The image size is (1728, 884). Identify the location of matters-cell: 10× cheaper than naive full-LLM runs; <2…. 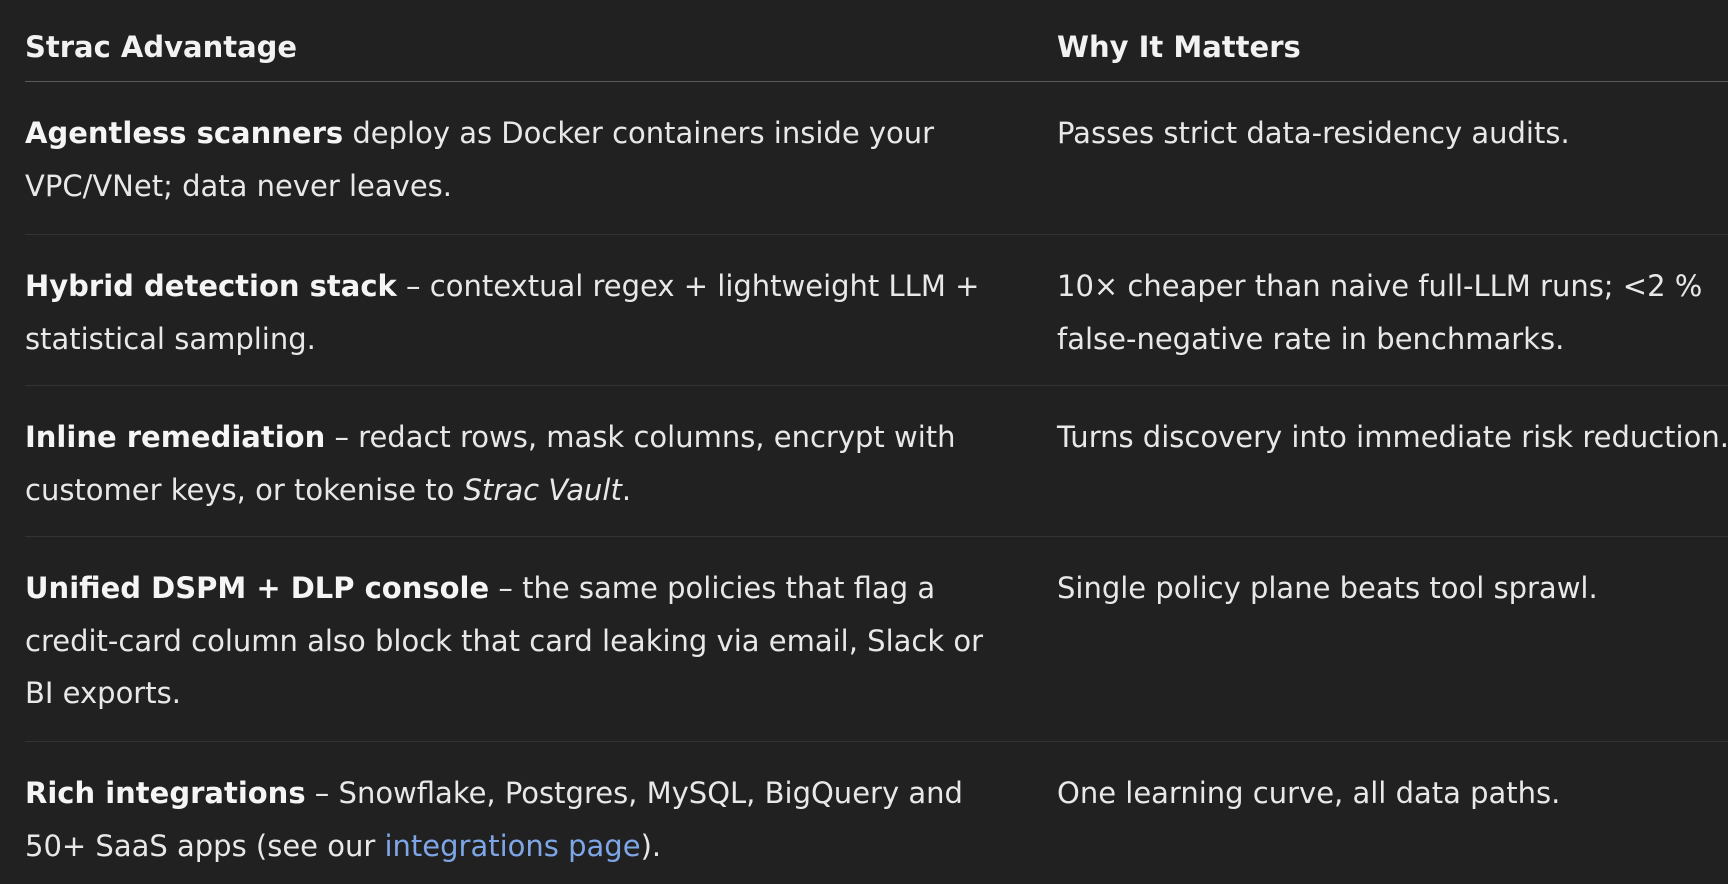
(1380, 312).